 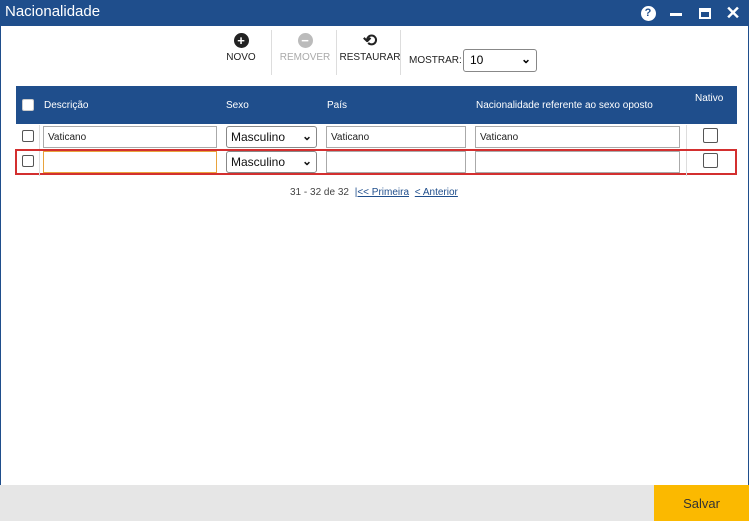 What do you see at coordinates (382, 192) in the screenshot?
I see `first-page-link: |<< Primeira` at bounding box center [382, 192].